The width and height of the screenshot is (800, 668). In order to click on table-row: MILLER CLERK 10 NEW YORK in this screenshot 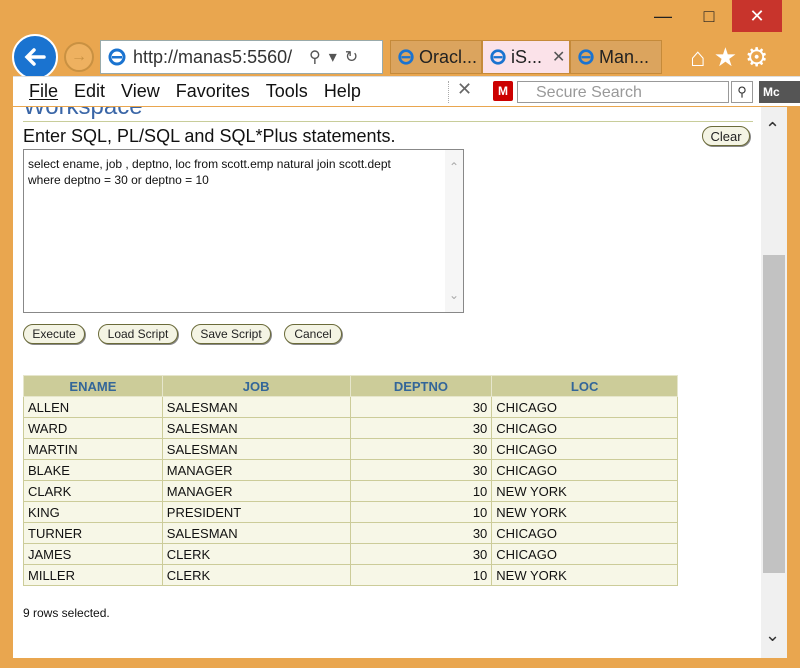, I will do `click(350, 575)`.